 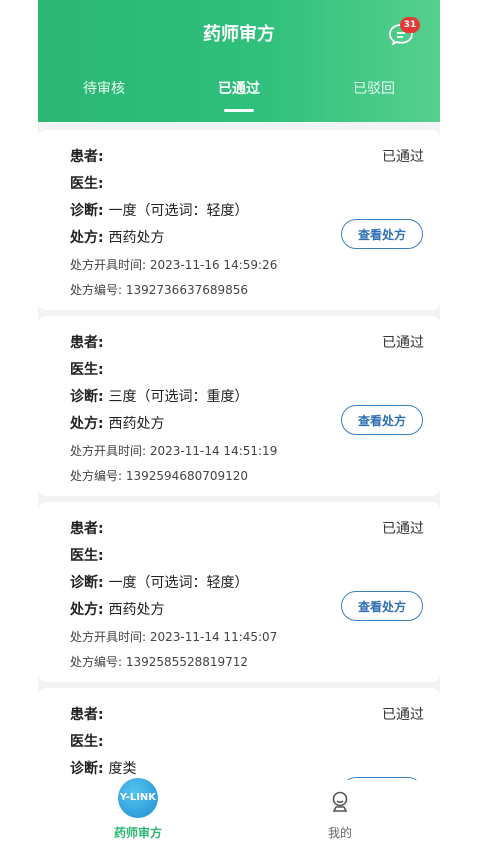 I want to click on header: 药师审方 31 待审核 已通过 已驳回, so click(x=239, y=61).